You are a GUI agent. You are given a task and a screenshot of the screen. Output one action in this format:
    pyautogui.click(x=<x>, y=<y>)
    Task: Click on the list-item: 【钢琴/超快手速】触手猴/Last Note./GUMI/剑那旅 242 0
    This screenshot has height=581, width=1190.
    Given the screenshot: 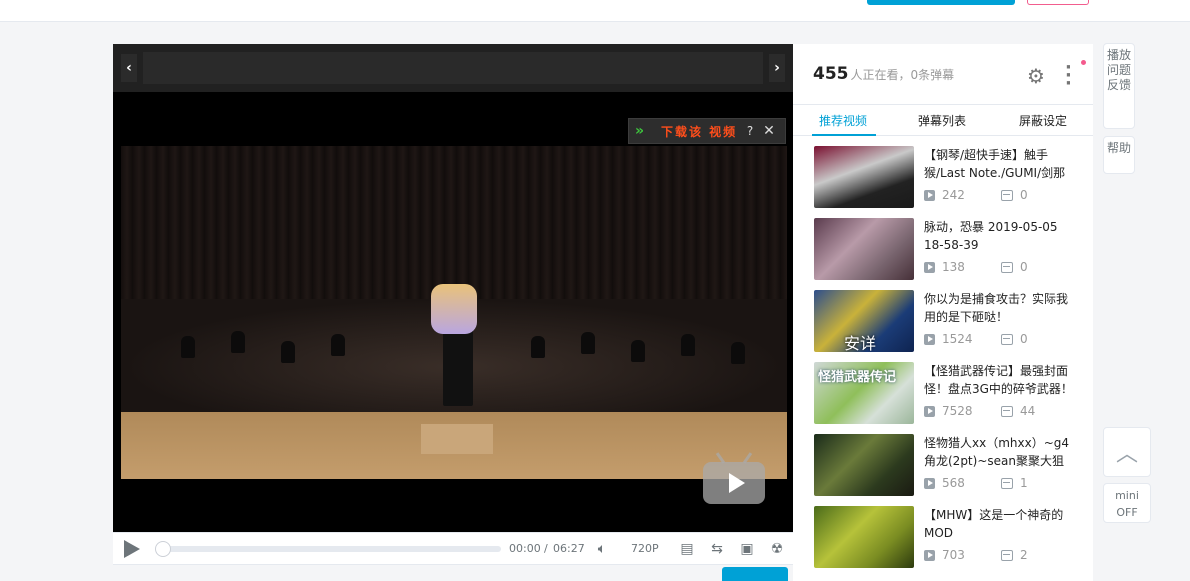 What is the action you would take?
    pyautogui.click(x=949, y=178)
    